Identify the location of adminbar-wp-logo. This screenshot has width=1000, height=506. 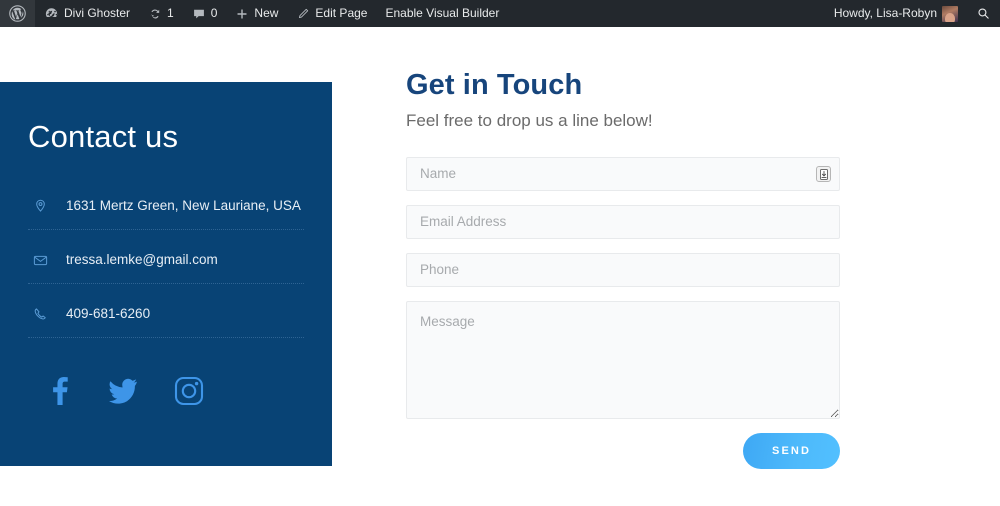
(17, 13).